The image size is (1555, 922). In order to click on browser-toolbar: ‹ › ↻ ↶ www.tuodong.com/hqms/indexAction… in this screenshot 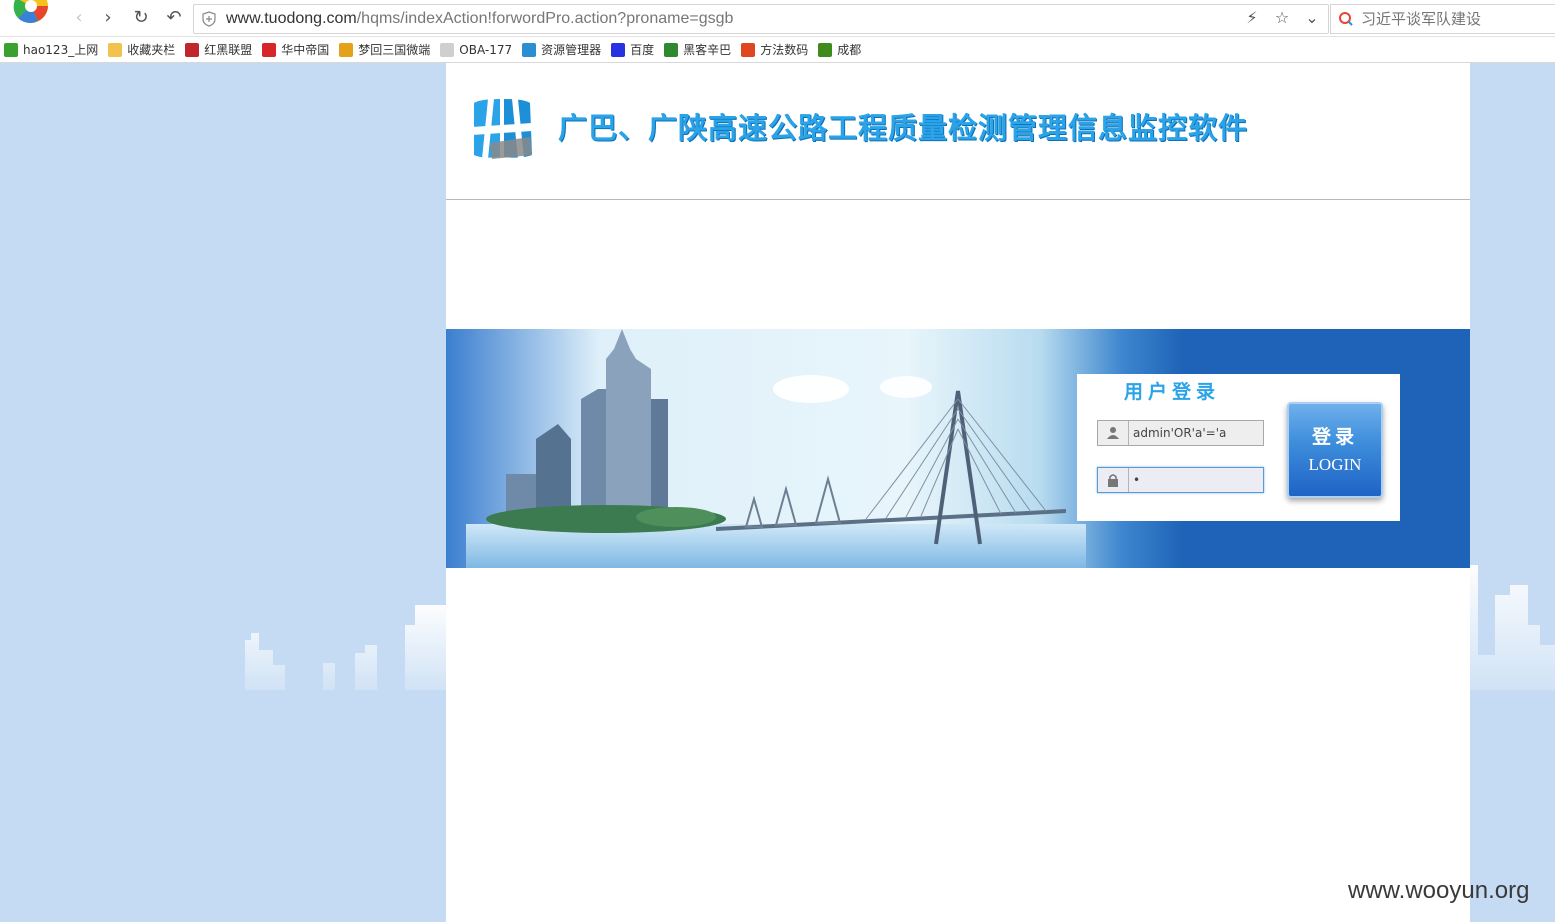, I will do `click(777, 18)`.